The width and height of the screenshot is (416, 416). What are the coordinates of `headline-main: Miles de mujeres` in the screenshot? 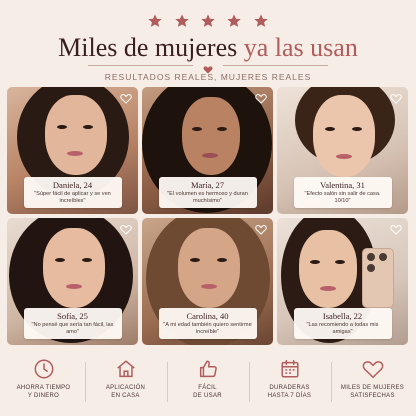 It's located at (148, 47).